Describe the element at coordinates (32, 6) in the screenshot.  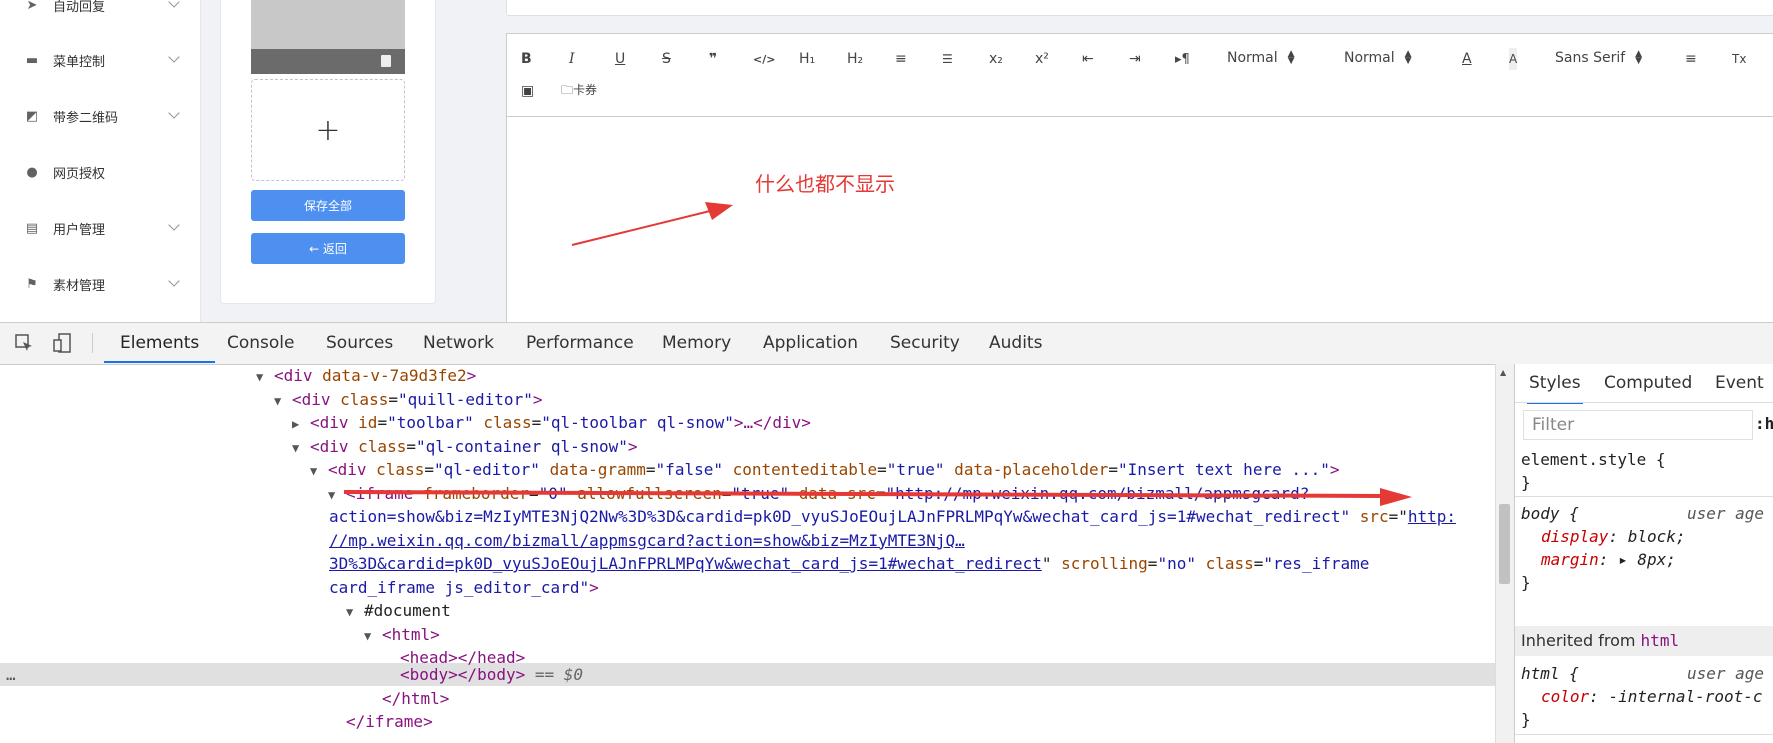
I see `send-icon: ➤` at that location.